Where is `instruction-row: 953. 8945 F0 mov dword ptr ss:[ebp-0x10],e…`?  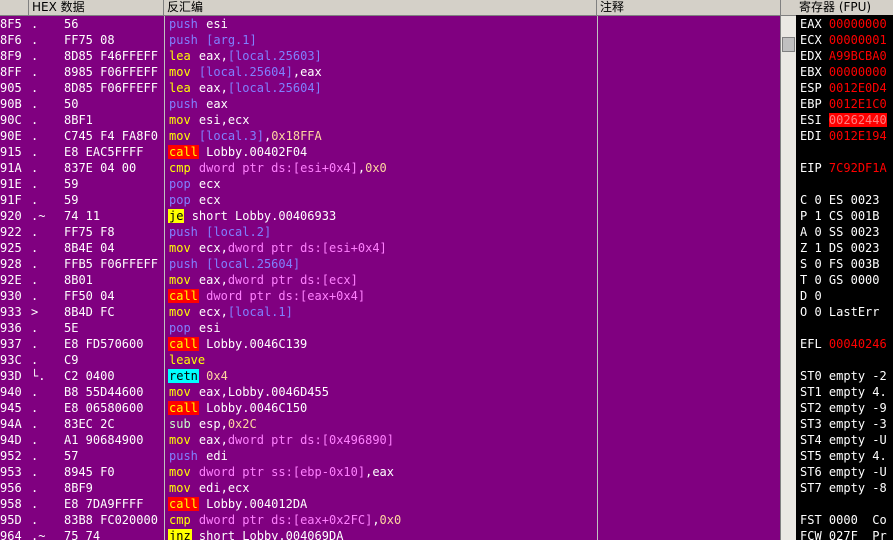
instruction-row: 953. 8945 F0 mov dword ptr ss:[ebp-0x10],e… is located at coordinates (390, 472).